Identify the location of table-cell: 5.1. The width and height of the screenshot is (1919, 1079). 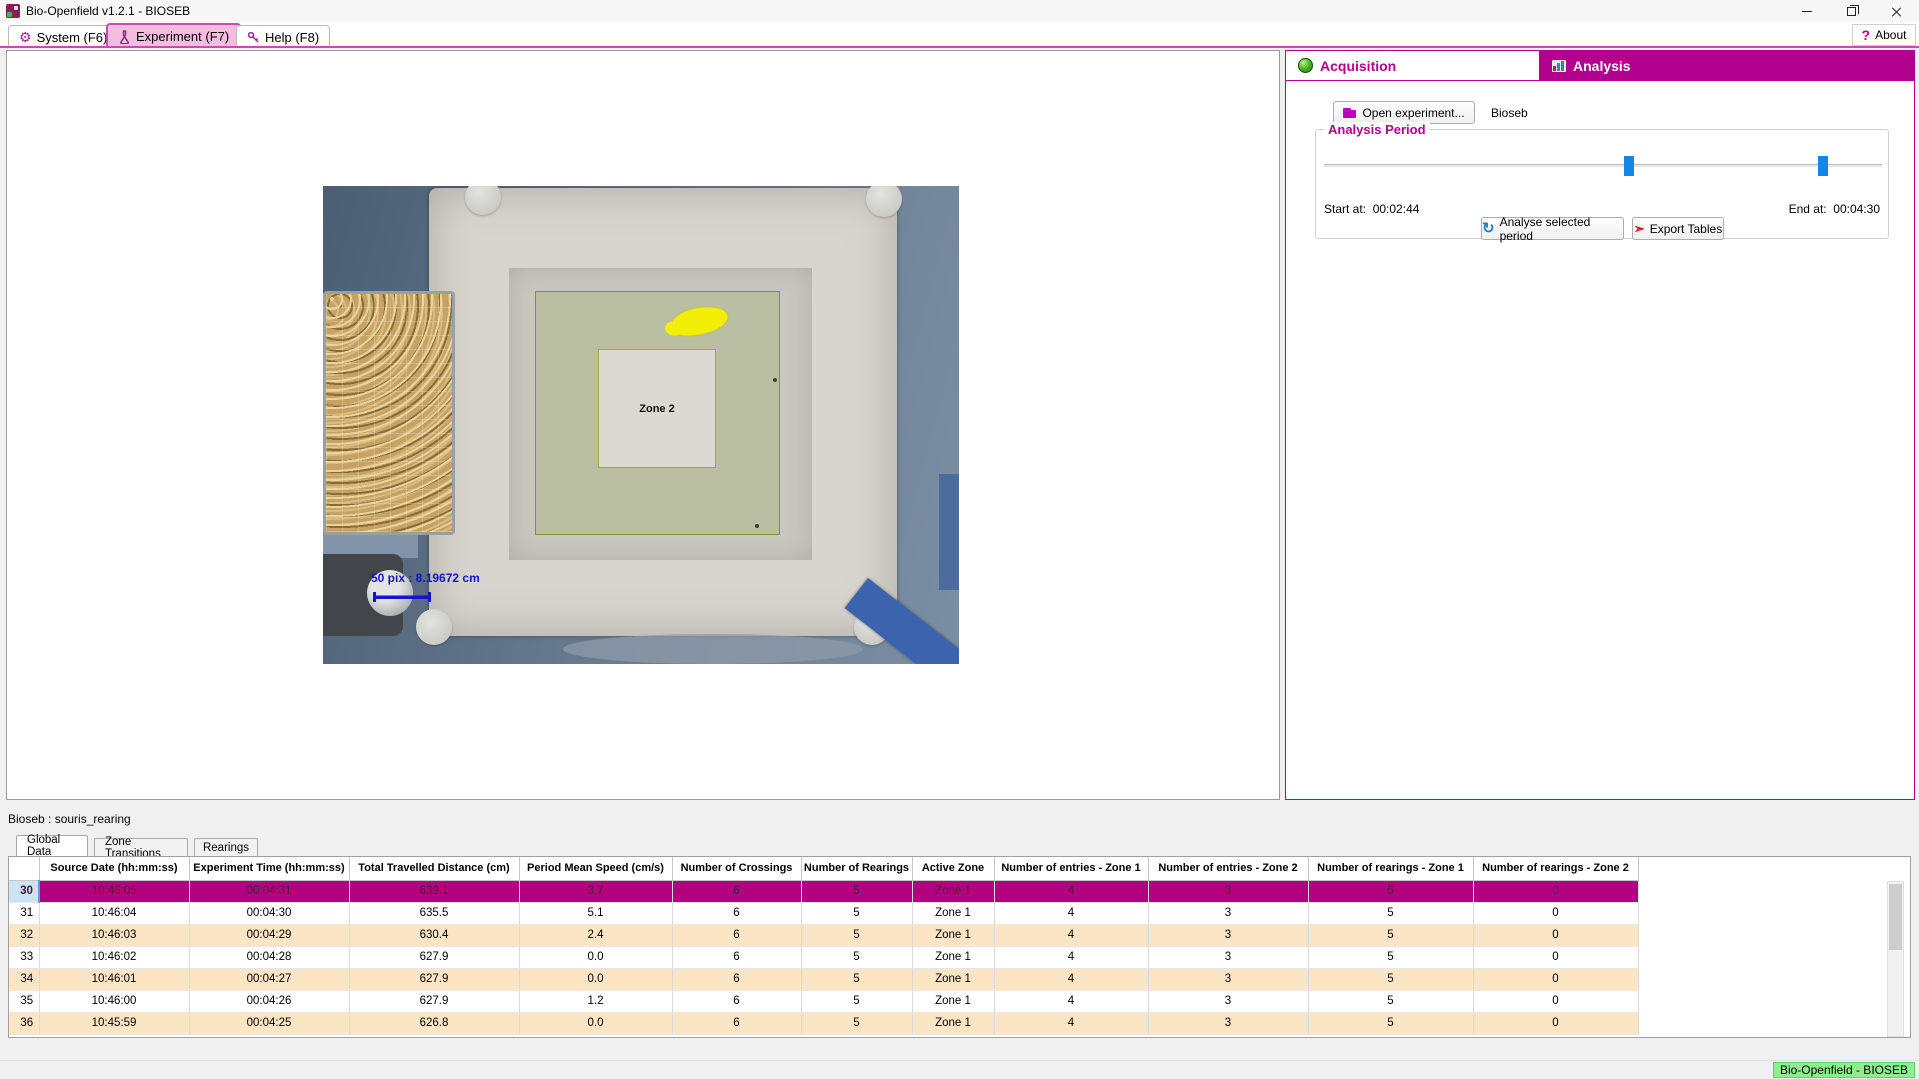
(596, 913).